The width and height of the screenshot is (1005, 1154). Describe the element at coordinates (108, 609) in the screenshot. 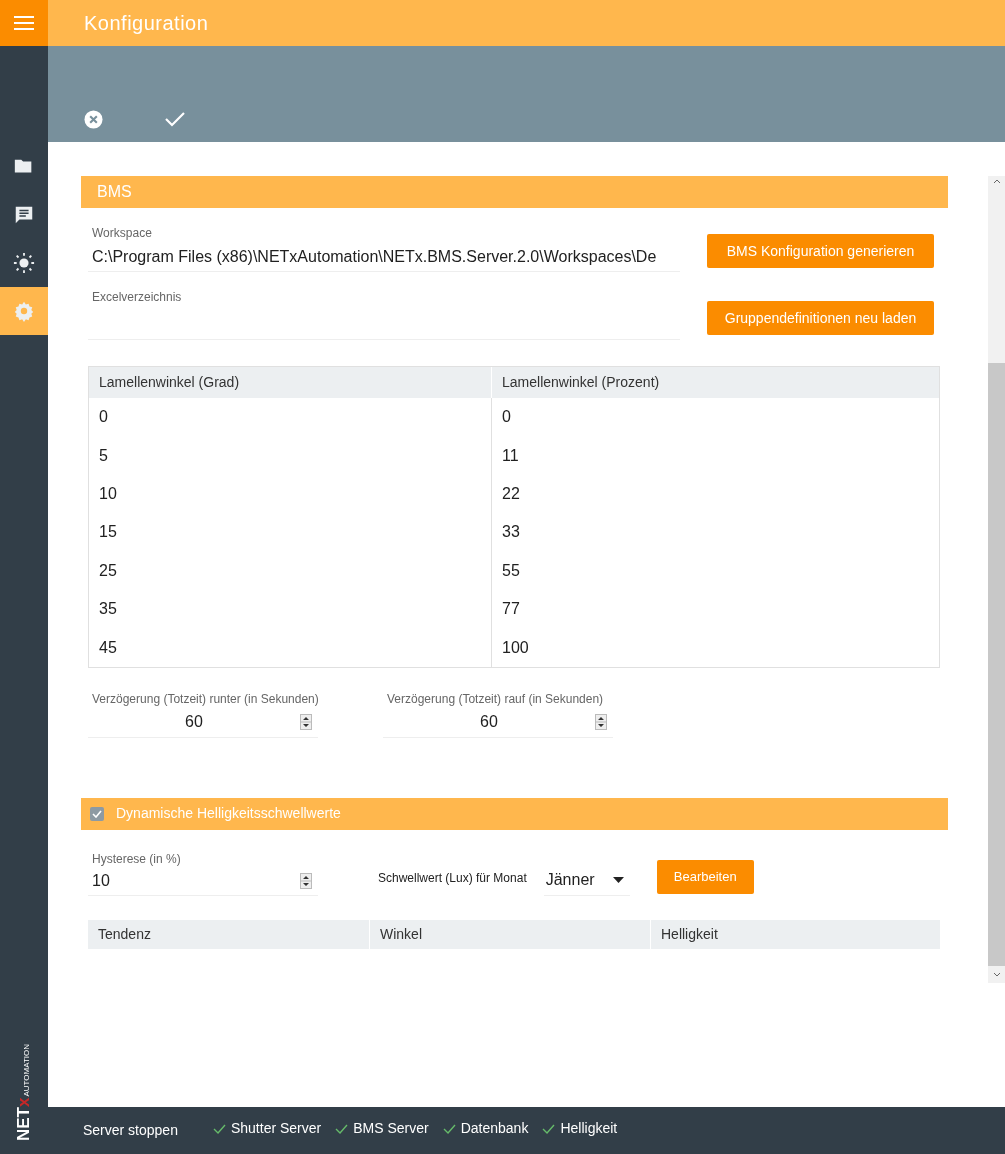

I see `table-cell-text: 35` at that location.